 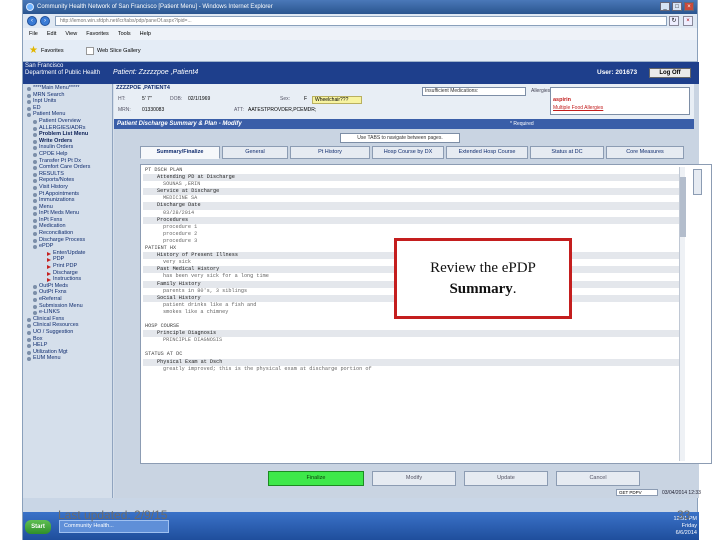 I want to click on nav-item: OutPt Fxns, so click(x=67, y=292).